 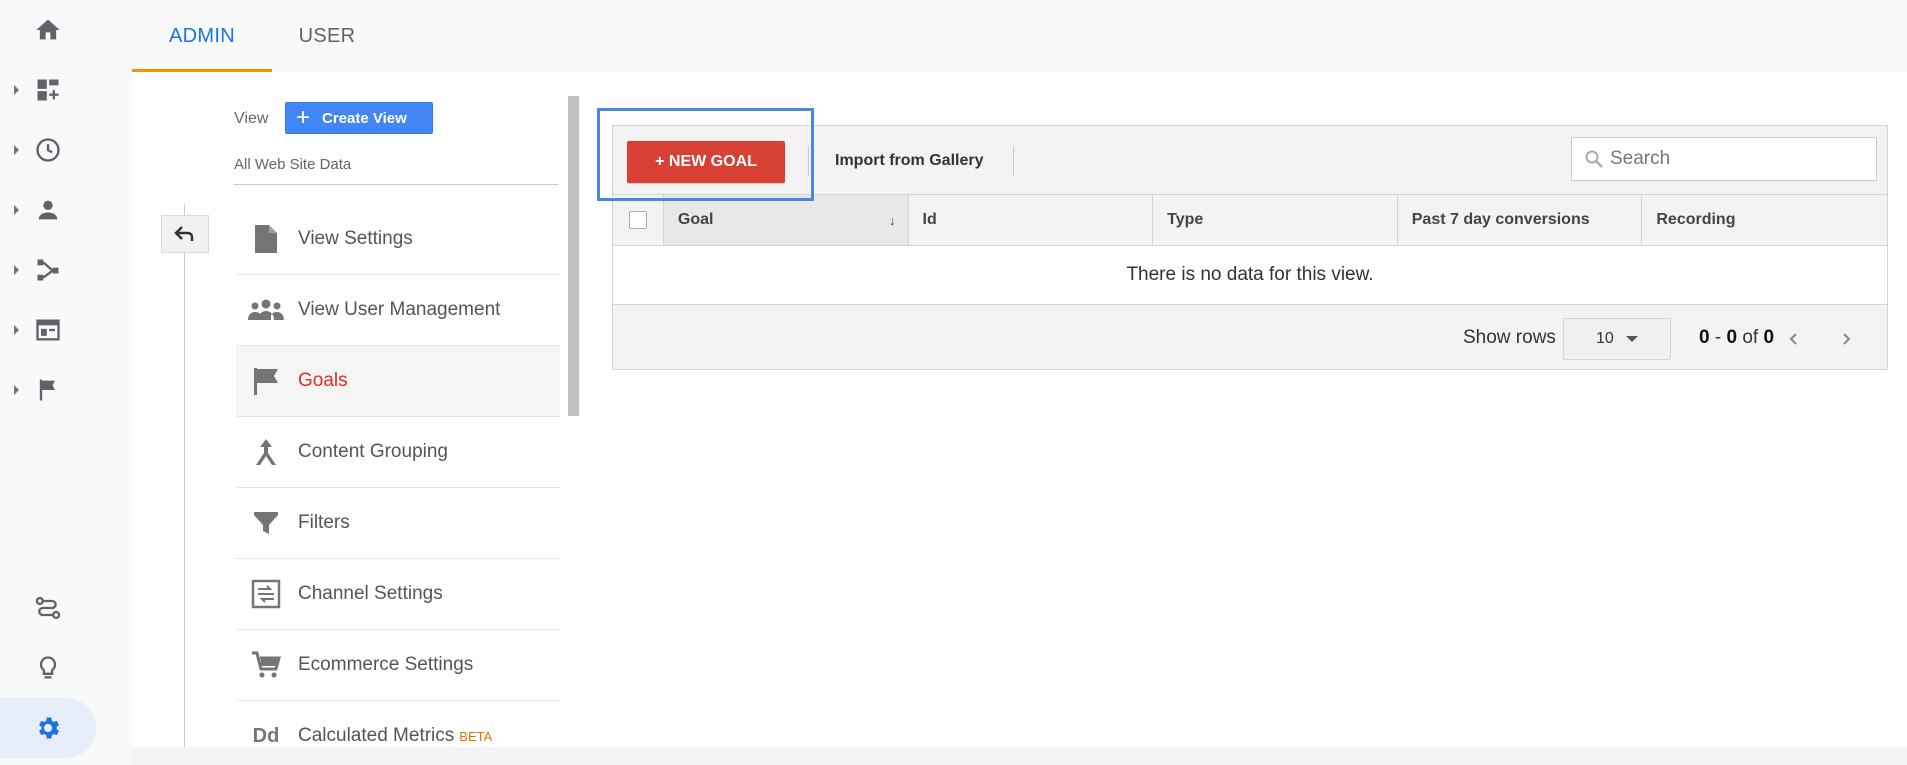 I want to click on admin-tabs: ADMIN USER, so click(x=1019, y=36).